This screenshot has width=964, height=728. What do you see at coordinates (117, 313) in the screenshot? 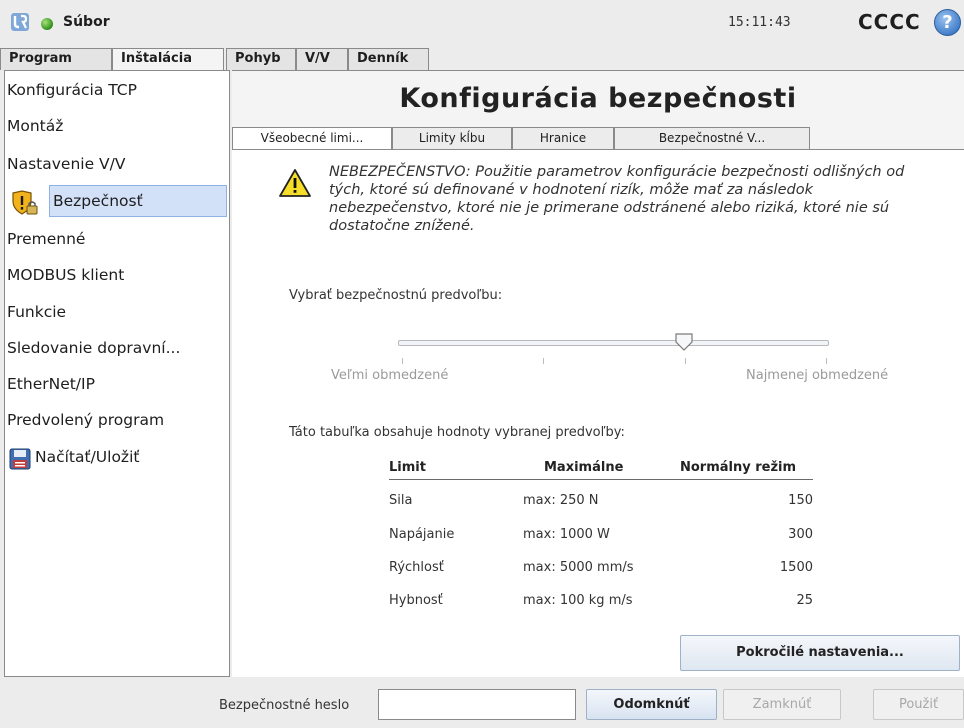
I see `sidebar-item-features: Funkcie` at bounding box center [117, 313].